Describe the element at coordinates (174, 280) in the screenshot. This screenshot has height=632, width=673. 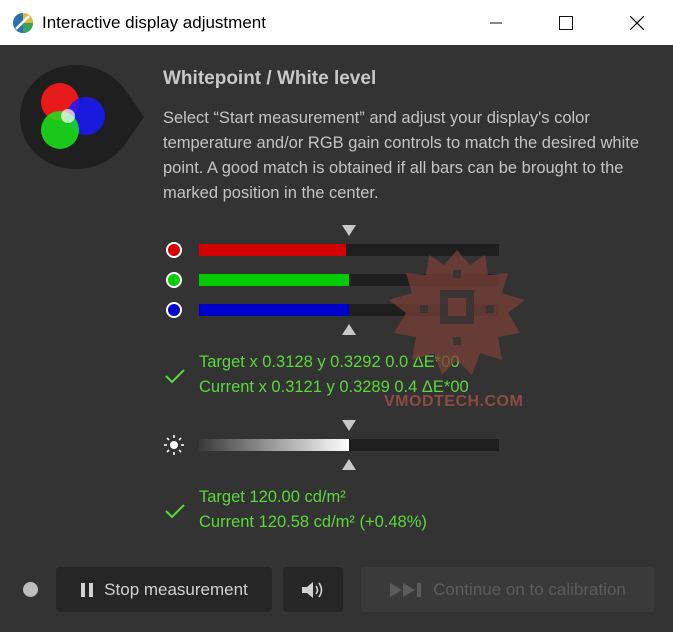
I see `green-channel-icon` at that location.